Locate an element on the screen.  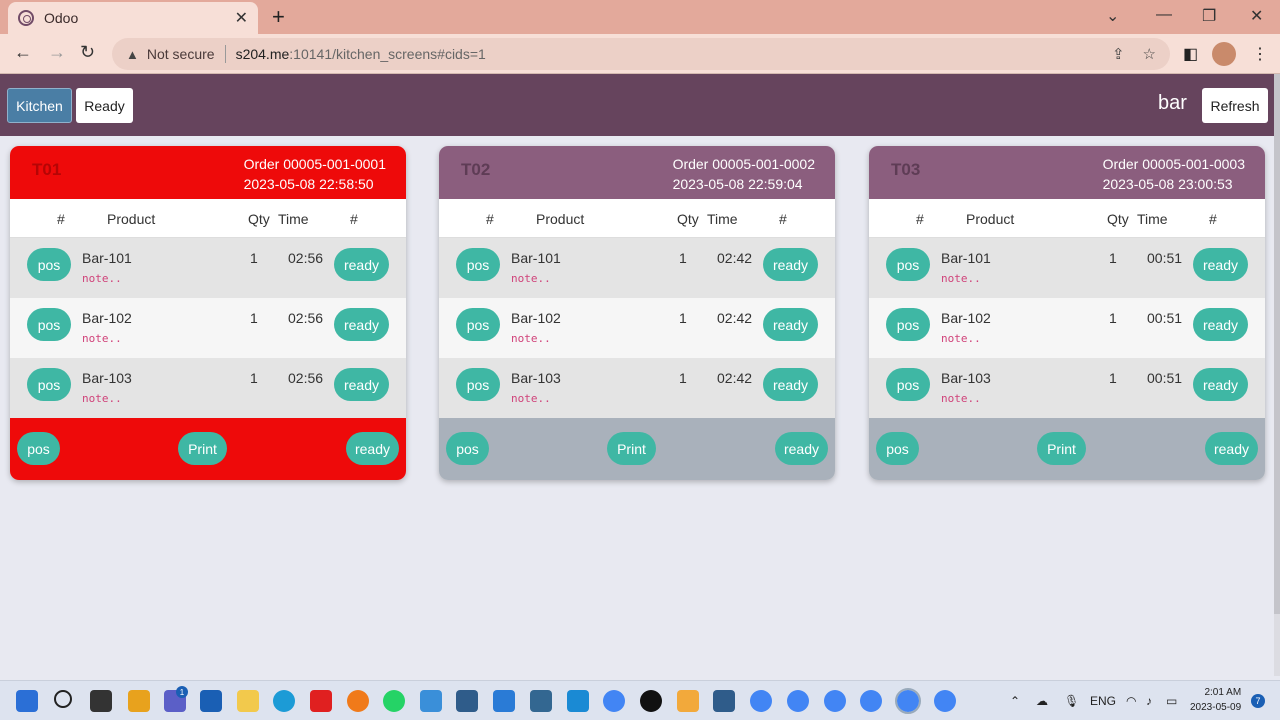
bookmark-star-icon: ☆ is located at coordinates (1149, 54).